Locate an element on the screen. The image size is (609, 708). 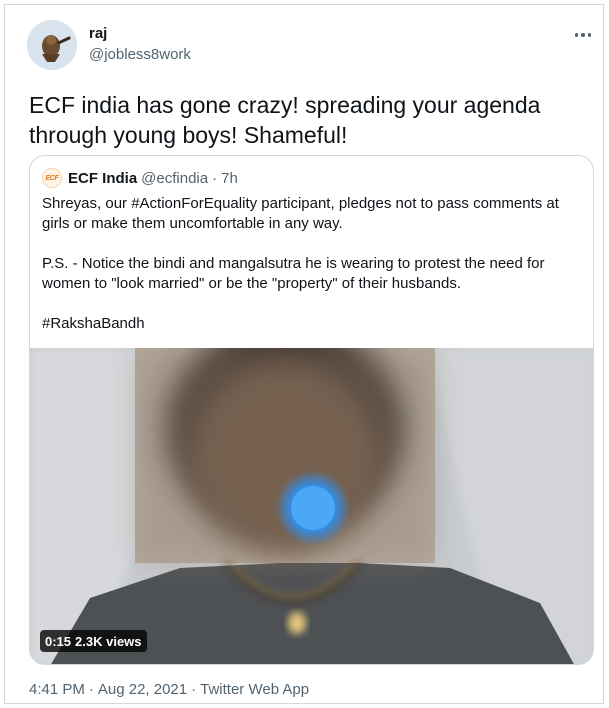
tweet-text-line: through young boys! Shameful! is located at coordinates (188, 135).